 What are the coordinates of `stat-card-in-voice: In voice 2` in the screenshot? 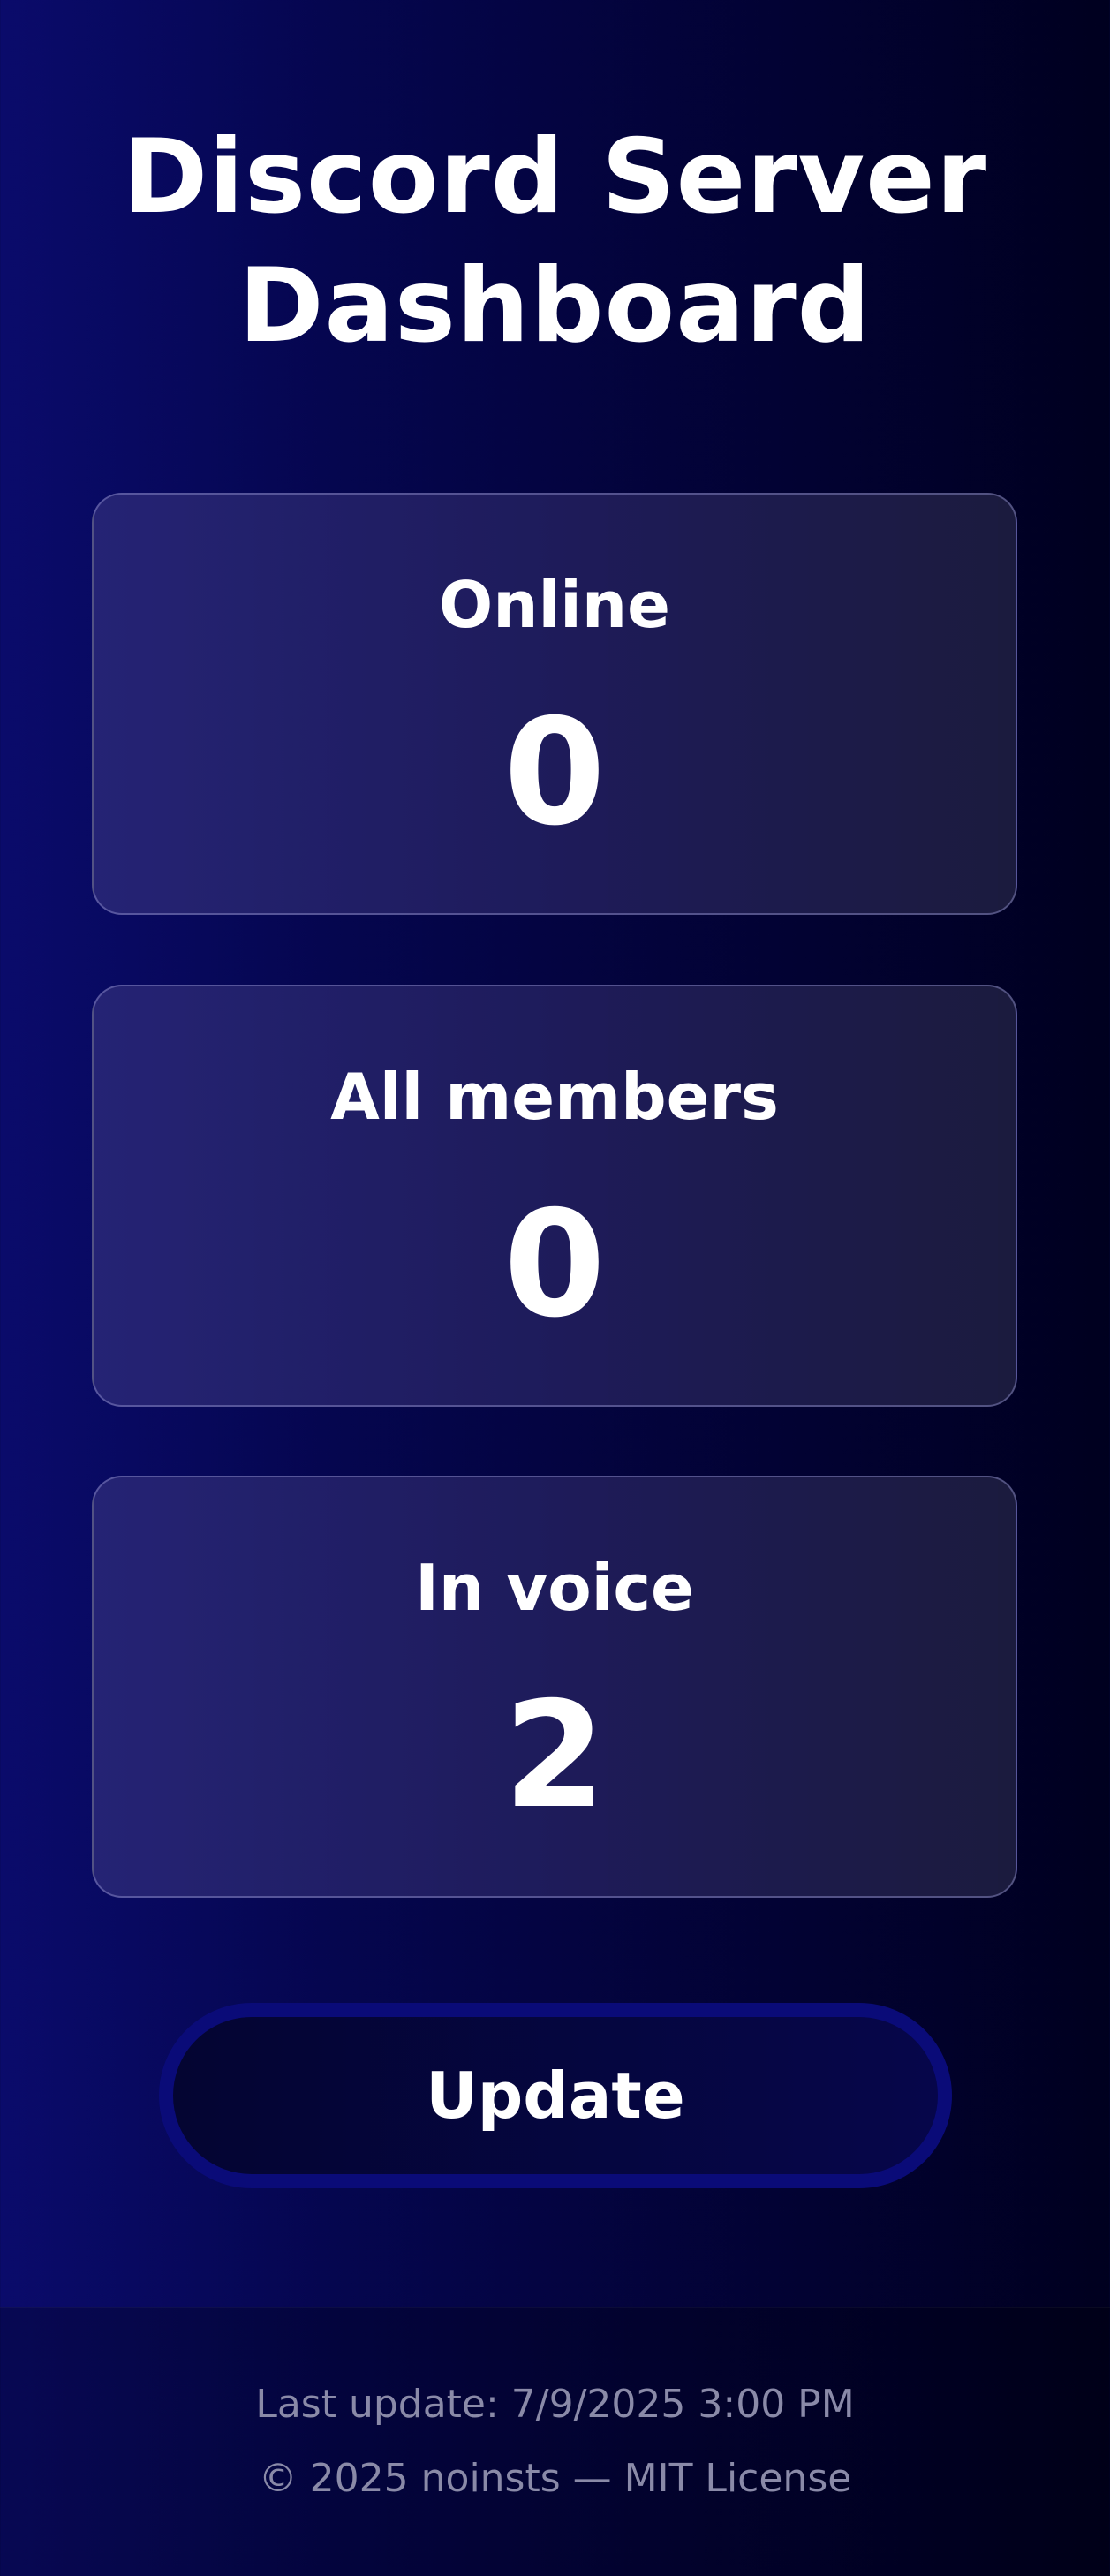 It's located at (554, 1687).